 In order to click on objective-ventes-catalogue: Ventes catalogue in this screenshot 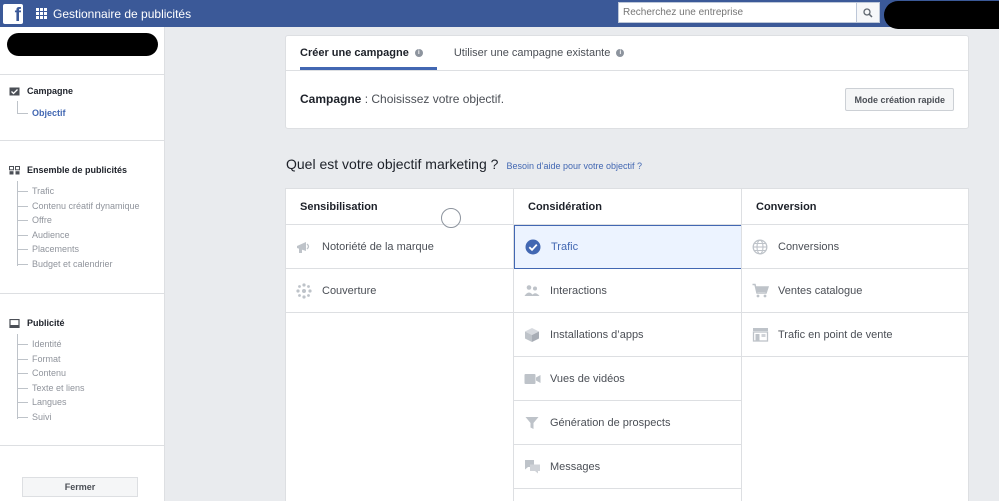, I will do `click(855, 291)`.